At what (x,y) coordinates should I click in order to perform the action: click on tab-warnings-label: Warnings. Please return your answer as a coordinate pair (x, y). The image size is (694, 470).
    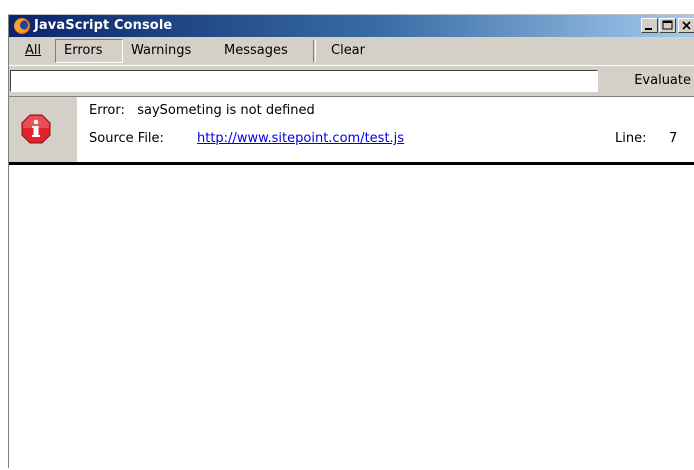
    Looking at the image, I should click on (161, 50).